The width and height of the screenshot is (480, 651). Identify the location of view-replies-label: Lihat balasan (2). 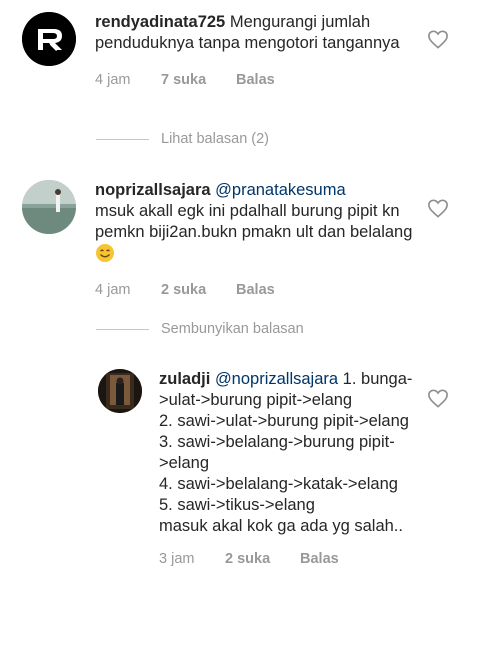
(215, 139).